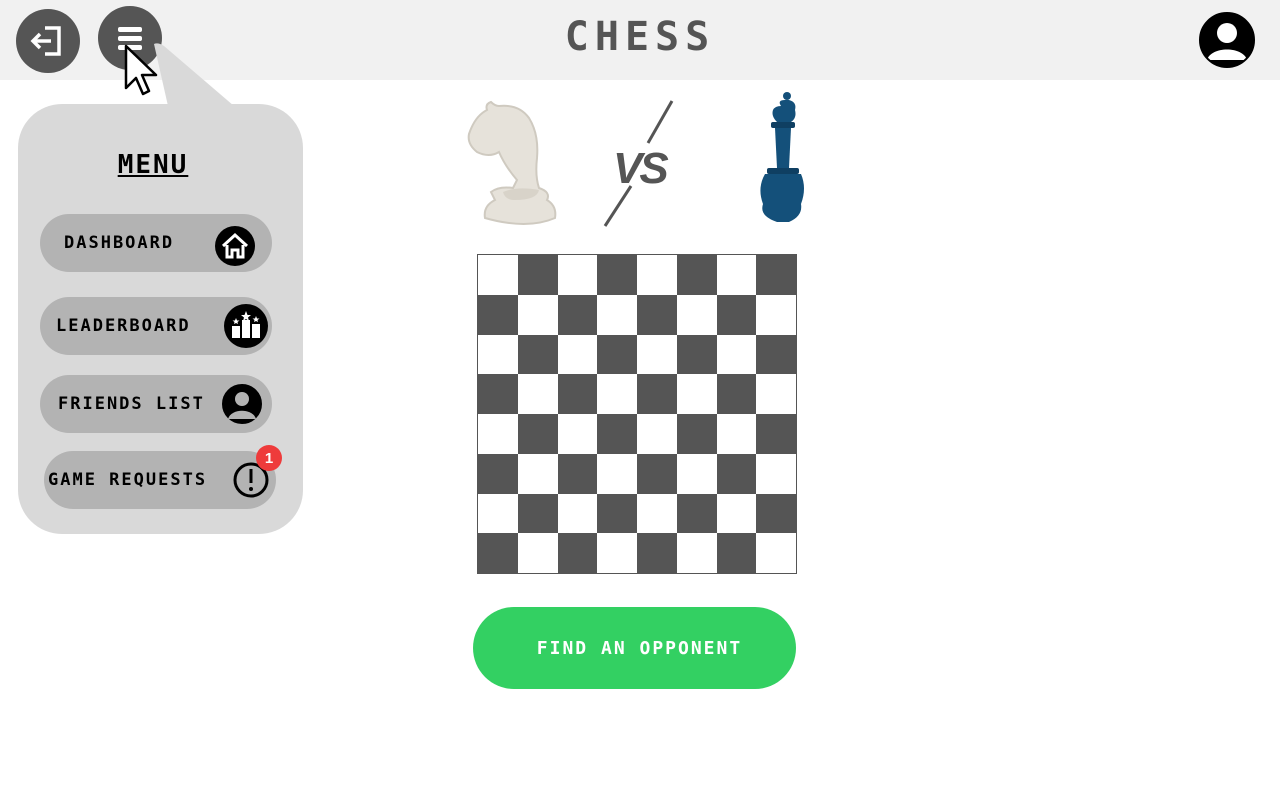  I want to click on friends-list-menu-item: FRIENDS LIST, so click(156, 404).